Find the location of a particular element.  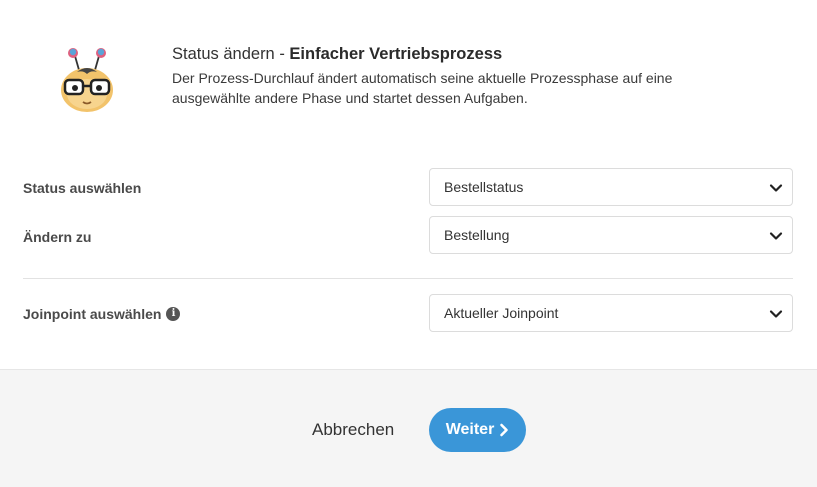

next-button: Weiter is located at coordinates (477, 430).